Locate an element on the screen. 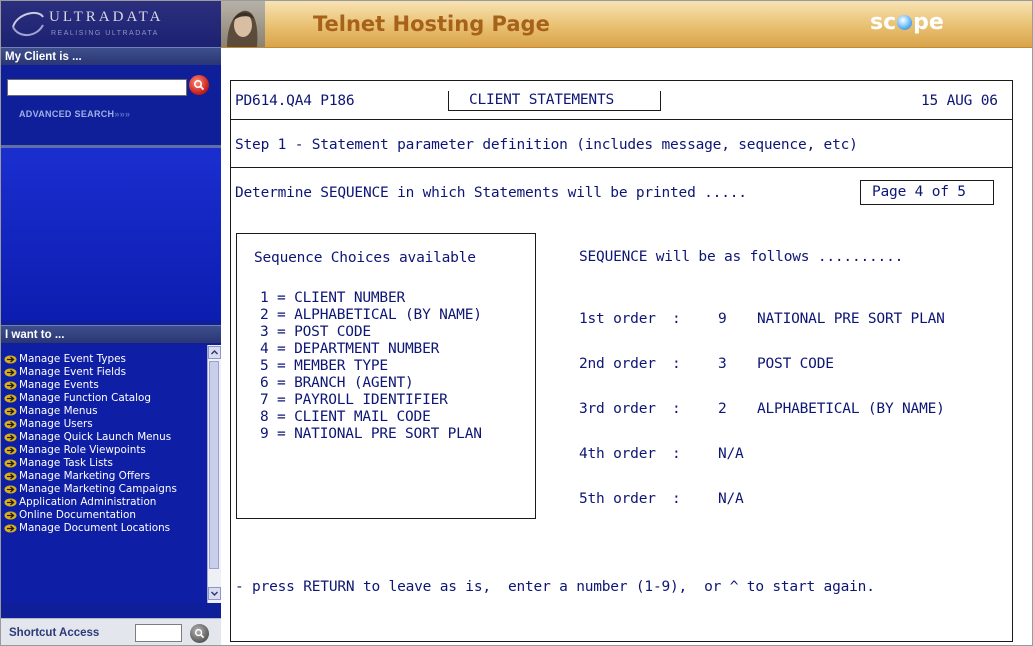  scope-logo: sc pe is located at coordinates (907, 22).